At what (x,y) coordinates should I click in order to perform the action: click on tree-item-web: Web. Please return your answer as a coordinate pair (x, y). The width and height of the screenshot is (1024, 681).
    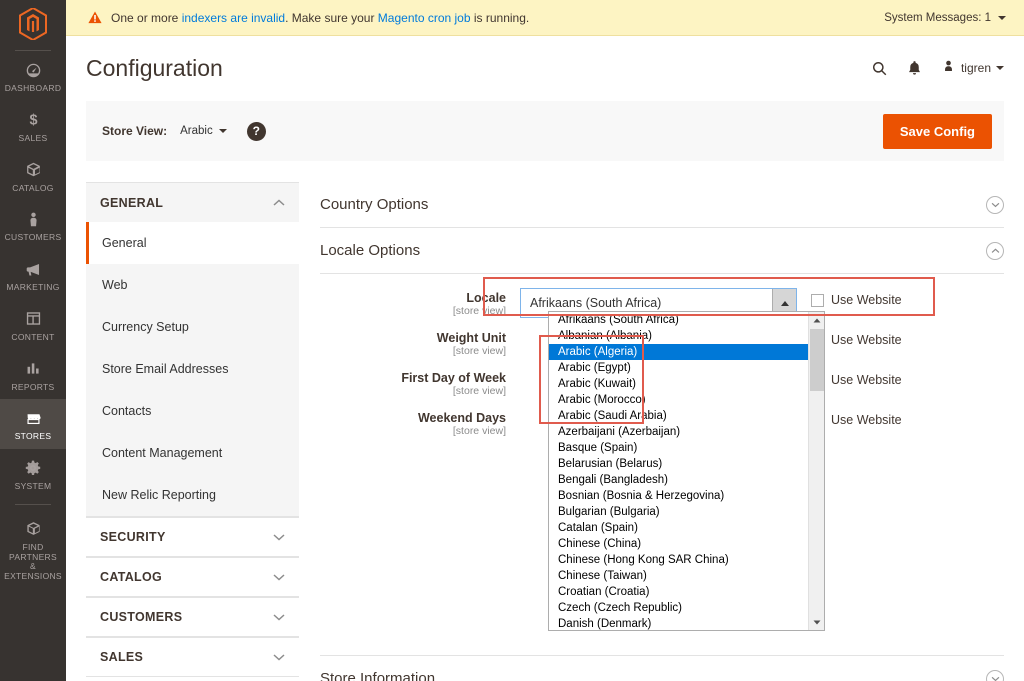
    Looking at the image, I should click on (192, 285).